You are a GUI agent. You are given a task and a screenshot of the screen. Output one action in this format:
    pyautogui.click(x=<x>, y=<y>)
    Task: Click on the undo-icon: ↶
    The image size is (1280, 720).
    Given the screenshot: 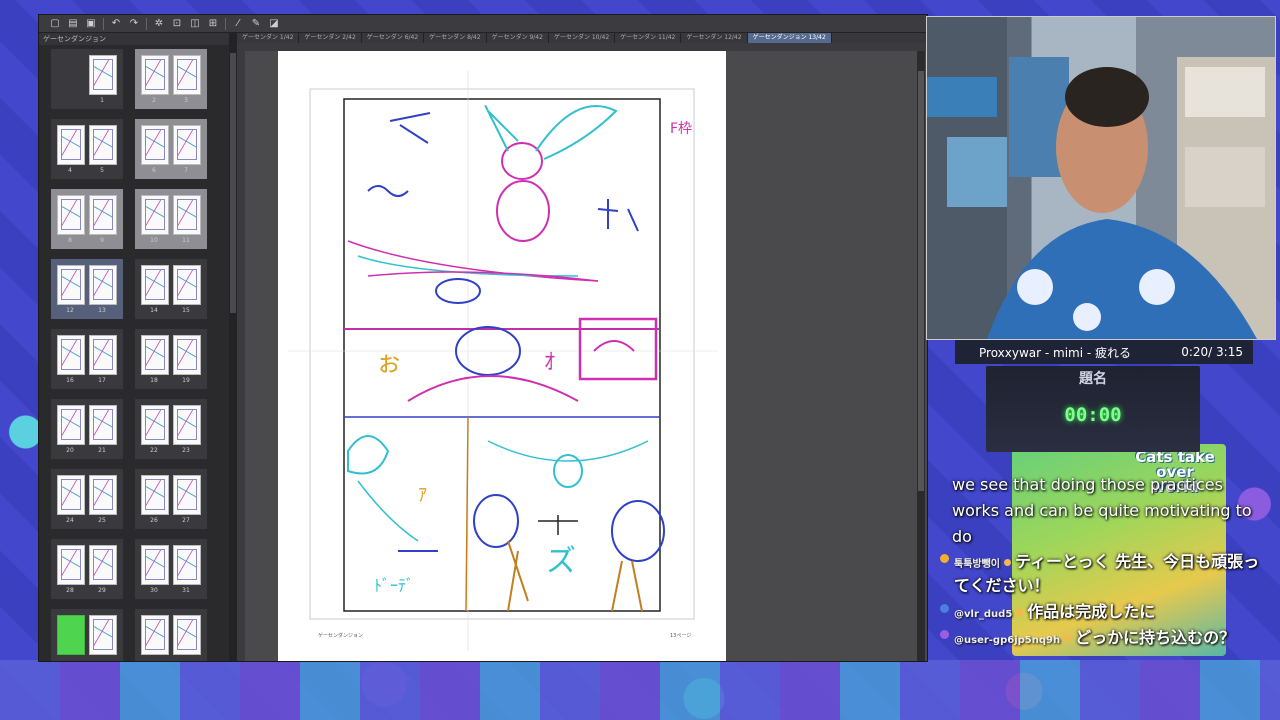 What is the action you would take?
    pyautogui.click(x=116, y=24)
    